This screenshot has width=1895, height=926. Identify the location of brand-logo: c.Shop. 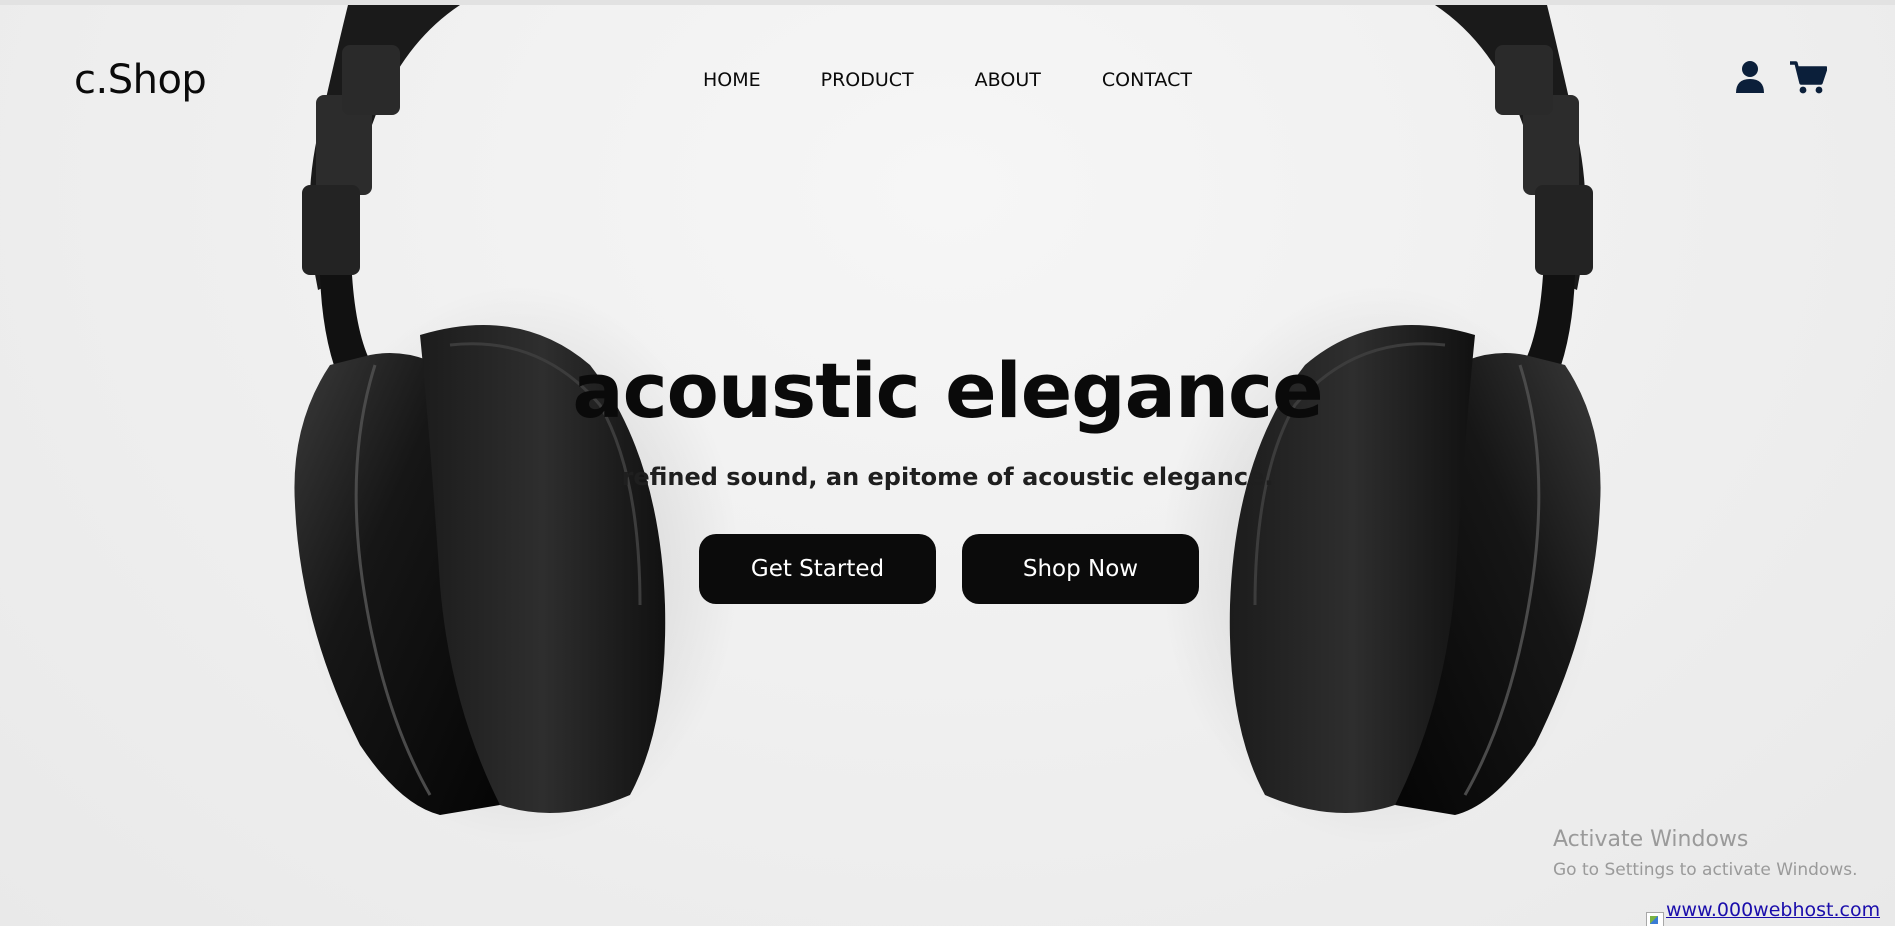
(140, 80).